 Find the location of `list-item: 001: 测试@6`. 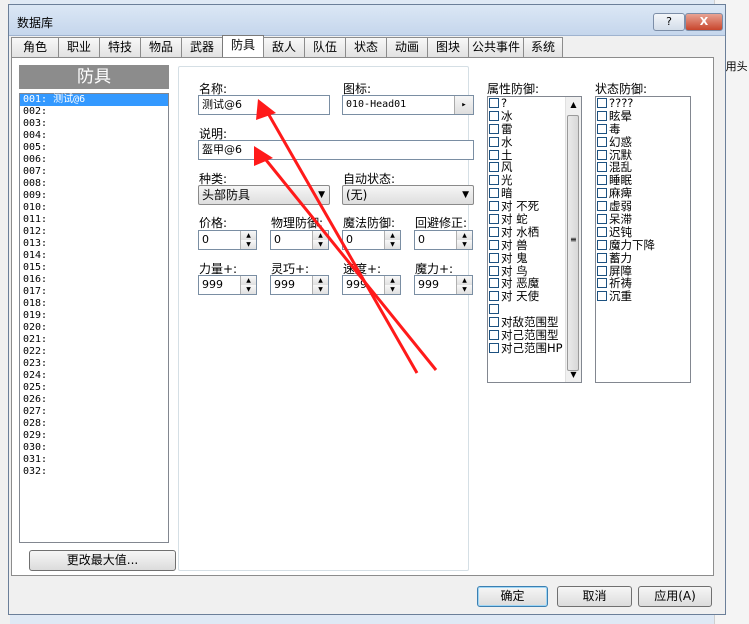

list-item: 001: 测试@6 is located at coordinates (94, 100).